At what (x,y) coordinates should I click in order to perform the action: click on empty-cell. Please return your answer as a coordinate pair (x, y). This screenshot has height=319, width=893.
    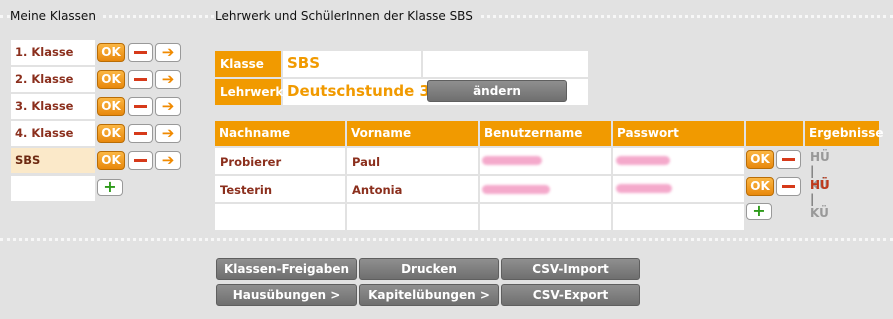
    Looking at the image, I should click on (505, 64).